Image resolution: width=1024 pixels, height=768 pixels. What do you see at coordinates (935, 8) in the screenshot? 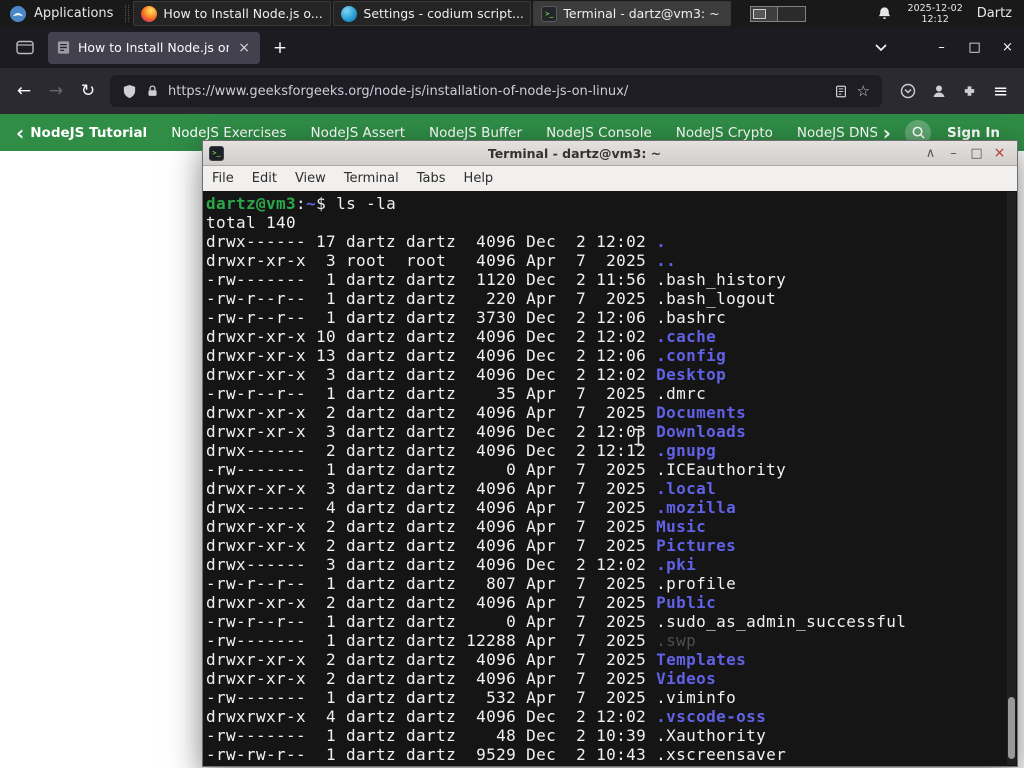
I see `clock-date: 2025-12-02` at bounding box center [935, 8].